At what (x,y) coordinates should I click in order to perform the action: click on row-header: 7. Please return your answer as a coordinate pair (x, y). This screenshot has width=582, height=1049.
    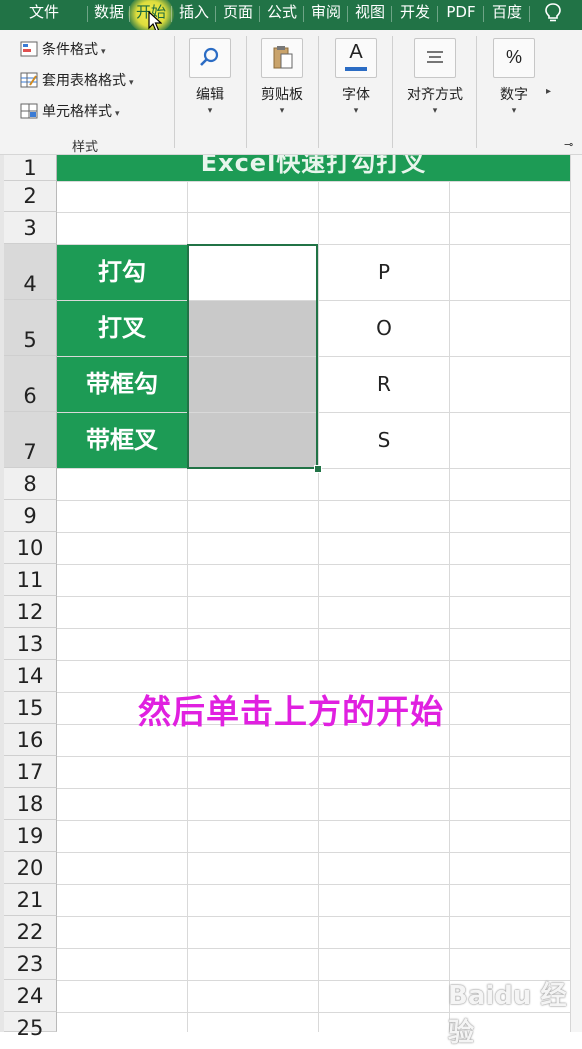
    Looking at the image, I should click on (30, 440).